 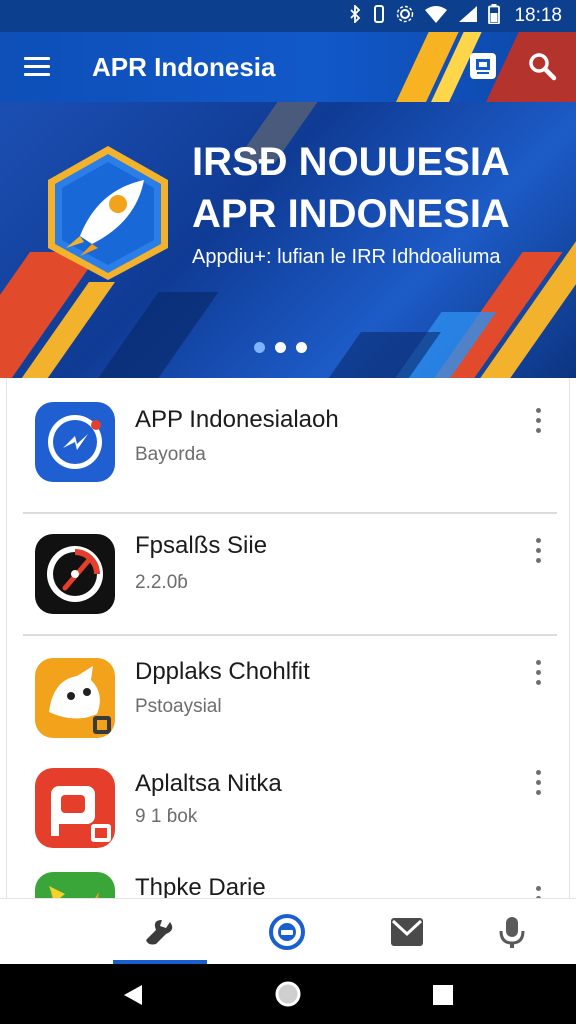 What do you see at coordinates (542, 66) in the screenshot?
I see `search-icon` at bounding box center [542, 66].